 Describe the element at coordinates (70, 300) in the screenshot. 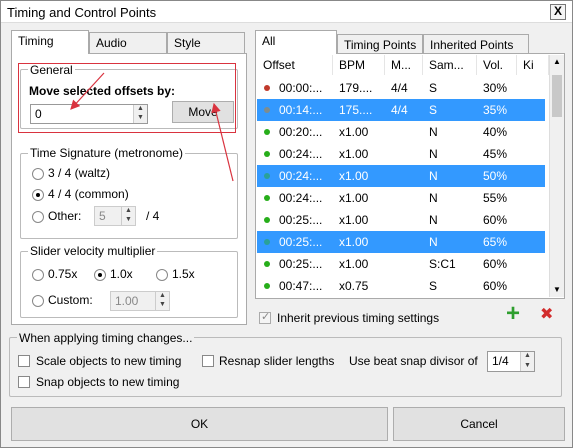

I see `radio-velocity-custom-label: Custom:` at that location.